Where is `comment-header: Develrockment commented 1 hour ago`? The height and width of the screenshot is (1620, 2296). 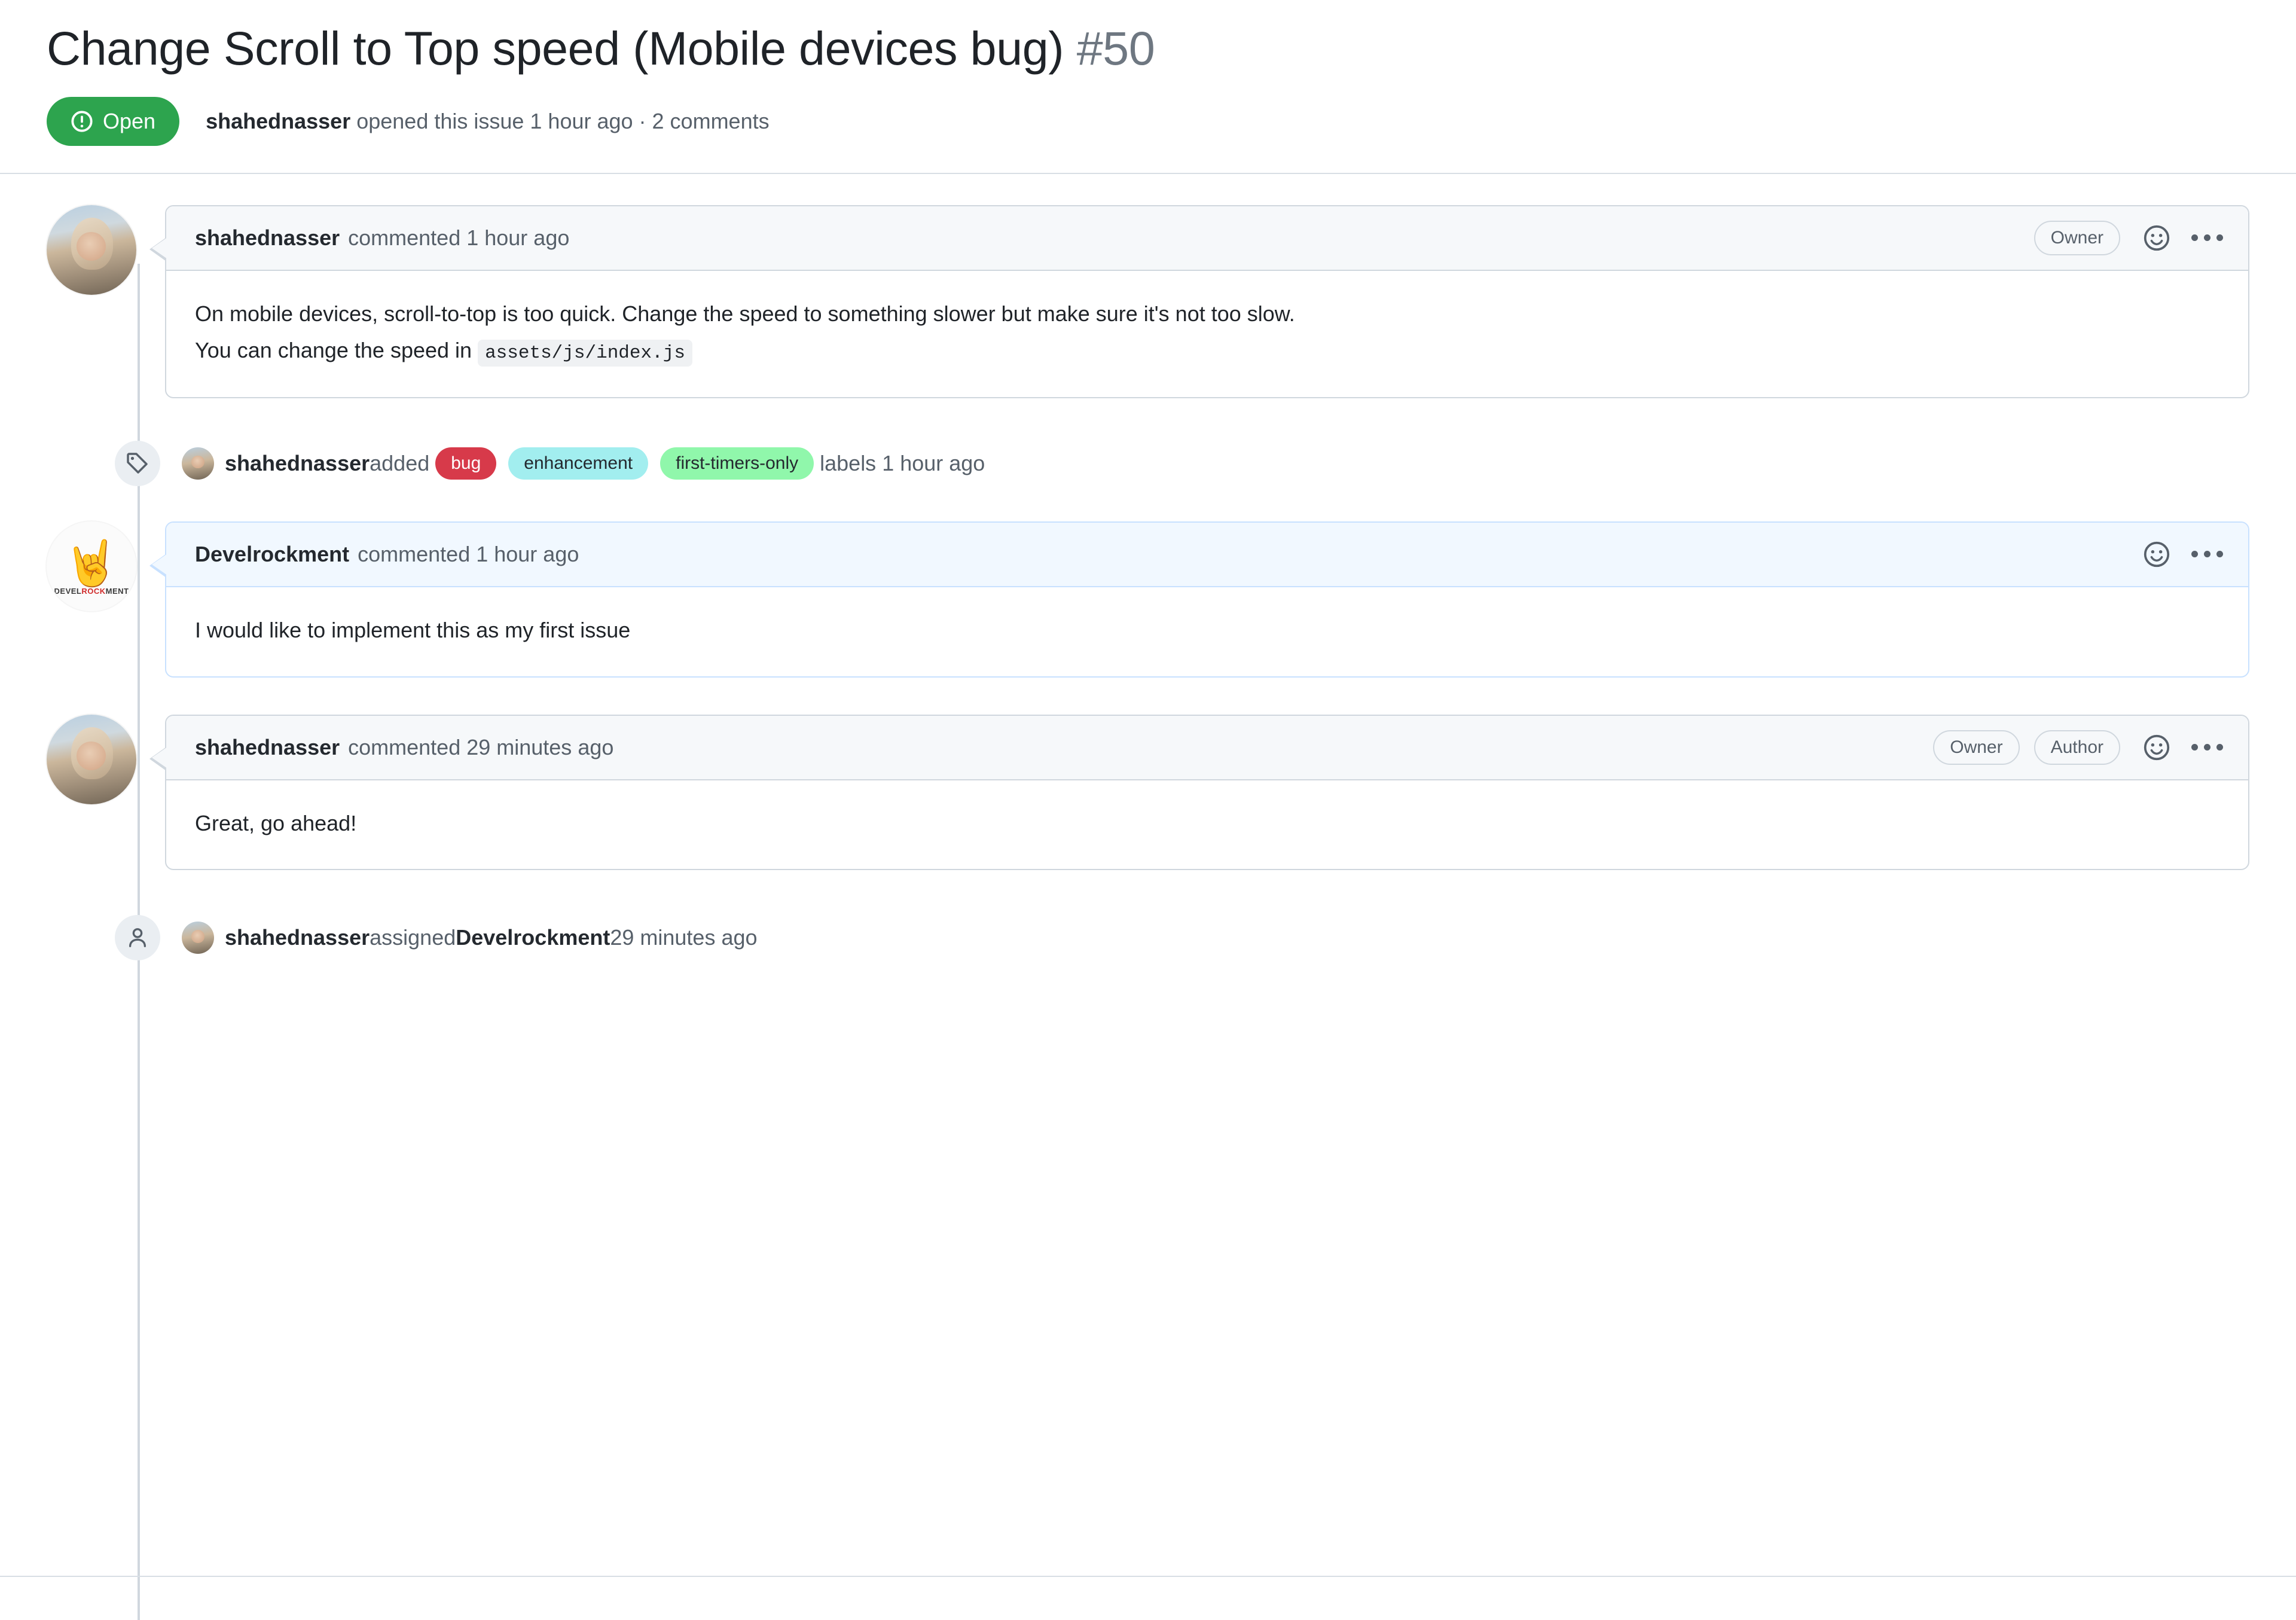 comment-header: Develrockment commented 1 hour ago is located at coordinates (1207, 554).